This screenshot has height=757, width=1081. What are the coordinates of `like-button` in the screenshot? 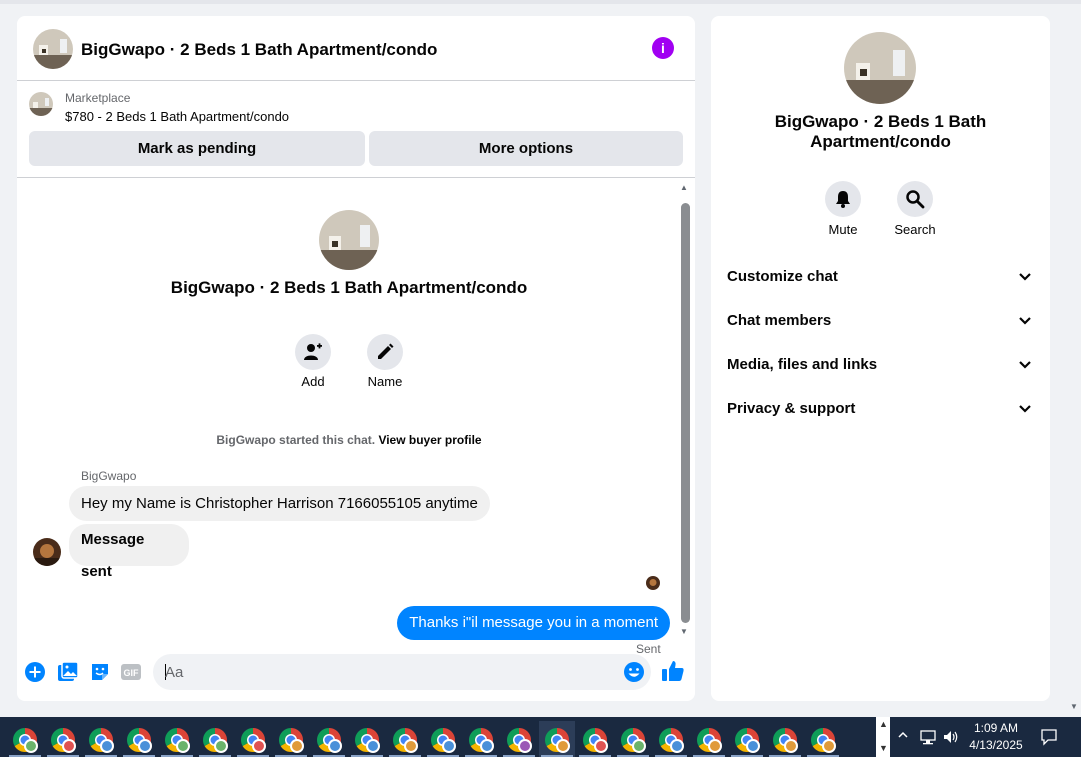 It's located at (673, 671).